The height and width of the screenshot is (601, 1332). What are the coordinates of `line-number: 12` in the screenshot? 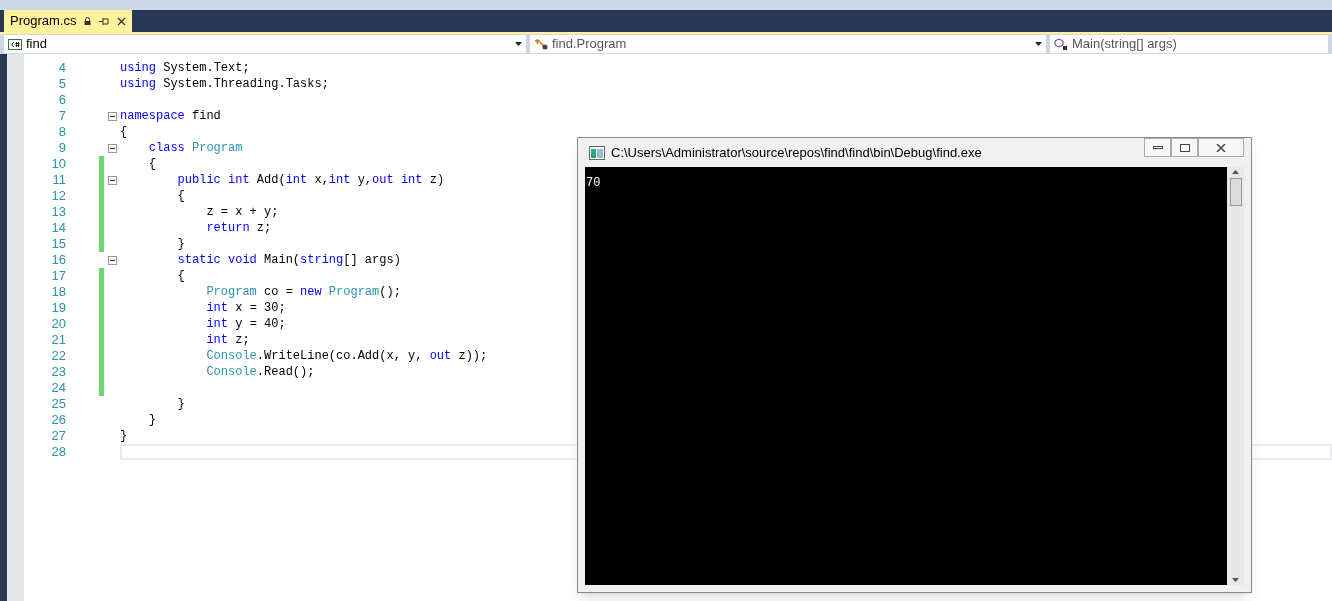 It's located at (58, 196).